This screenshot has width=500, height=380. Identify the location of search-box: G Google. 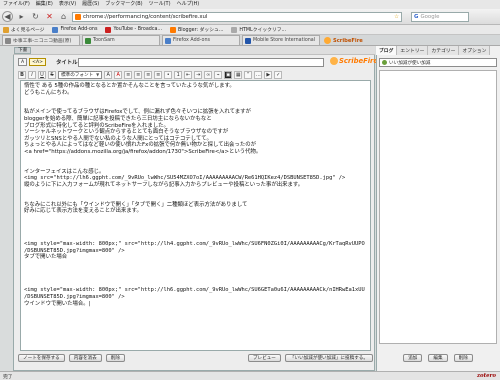
(440, 16).